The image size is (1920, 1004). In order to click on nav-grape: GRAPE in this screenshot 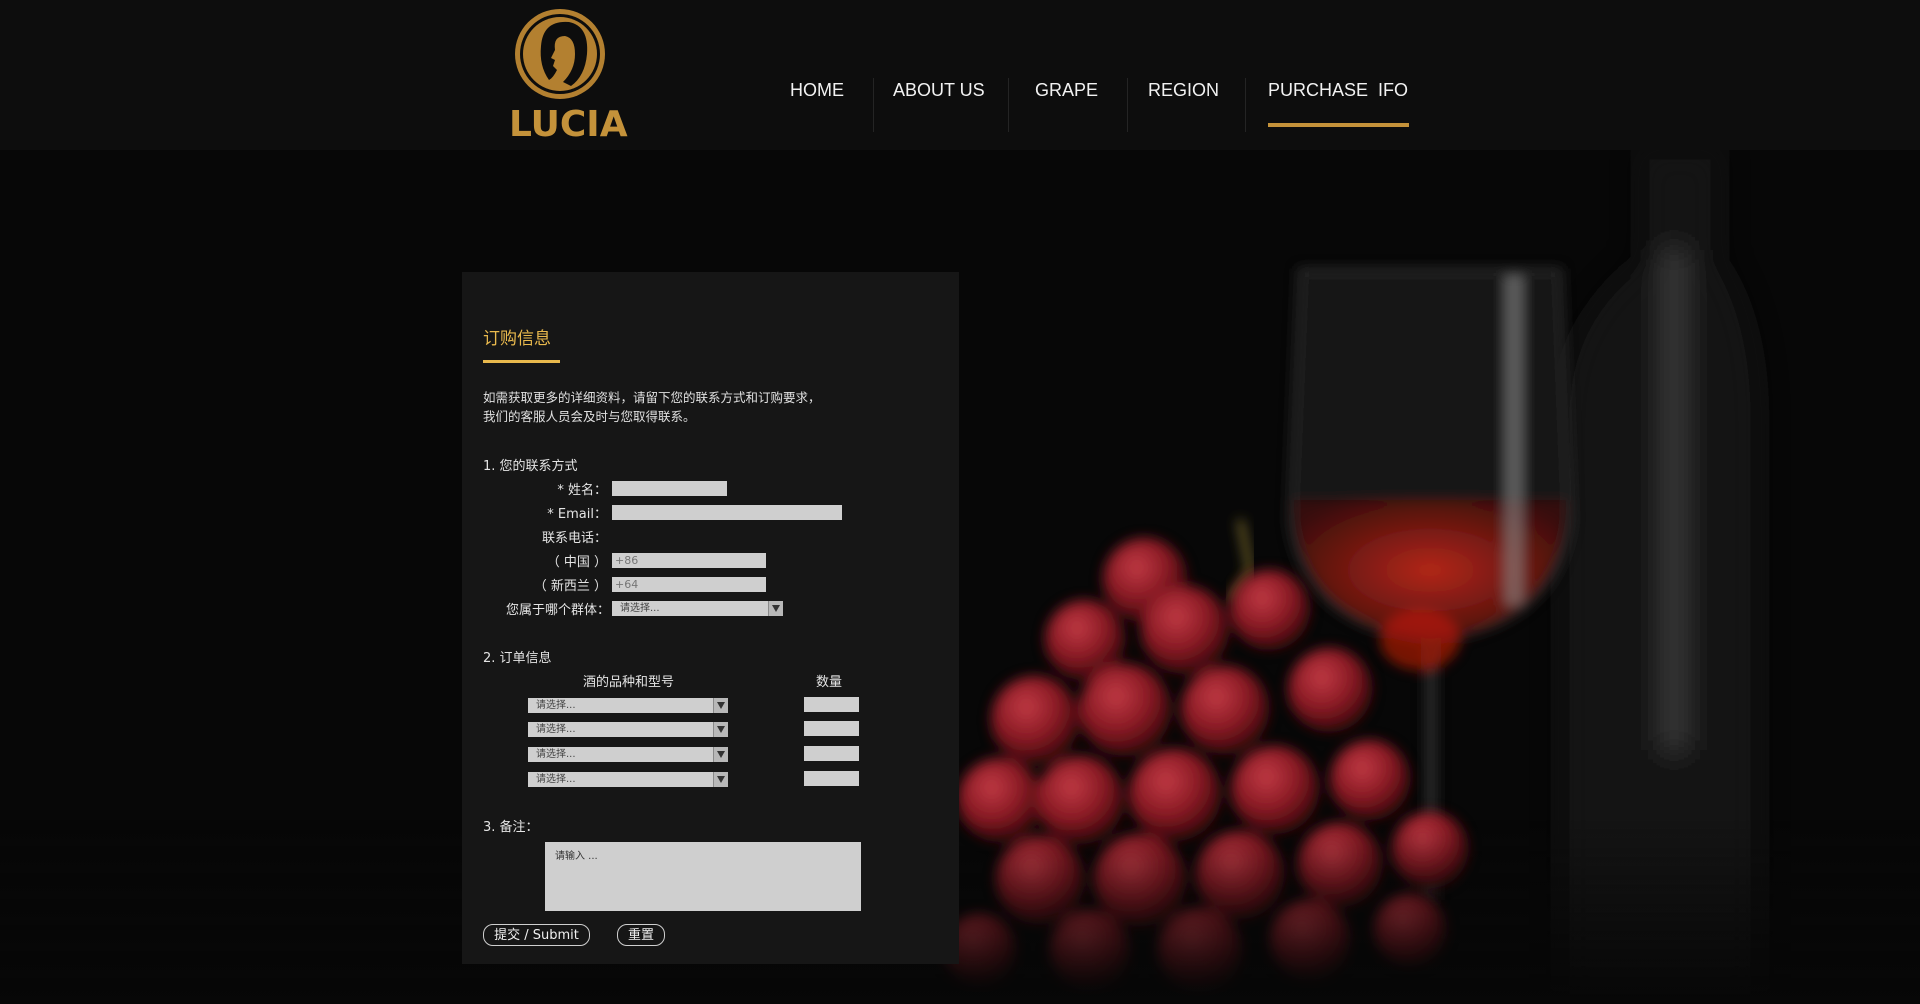, I will do `click(1066, 90)`.